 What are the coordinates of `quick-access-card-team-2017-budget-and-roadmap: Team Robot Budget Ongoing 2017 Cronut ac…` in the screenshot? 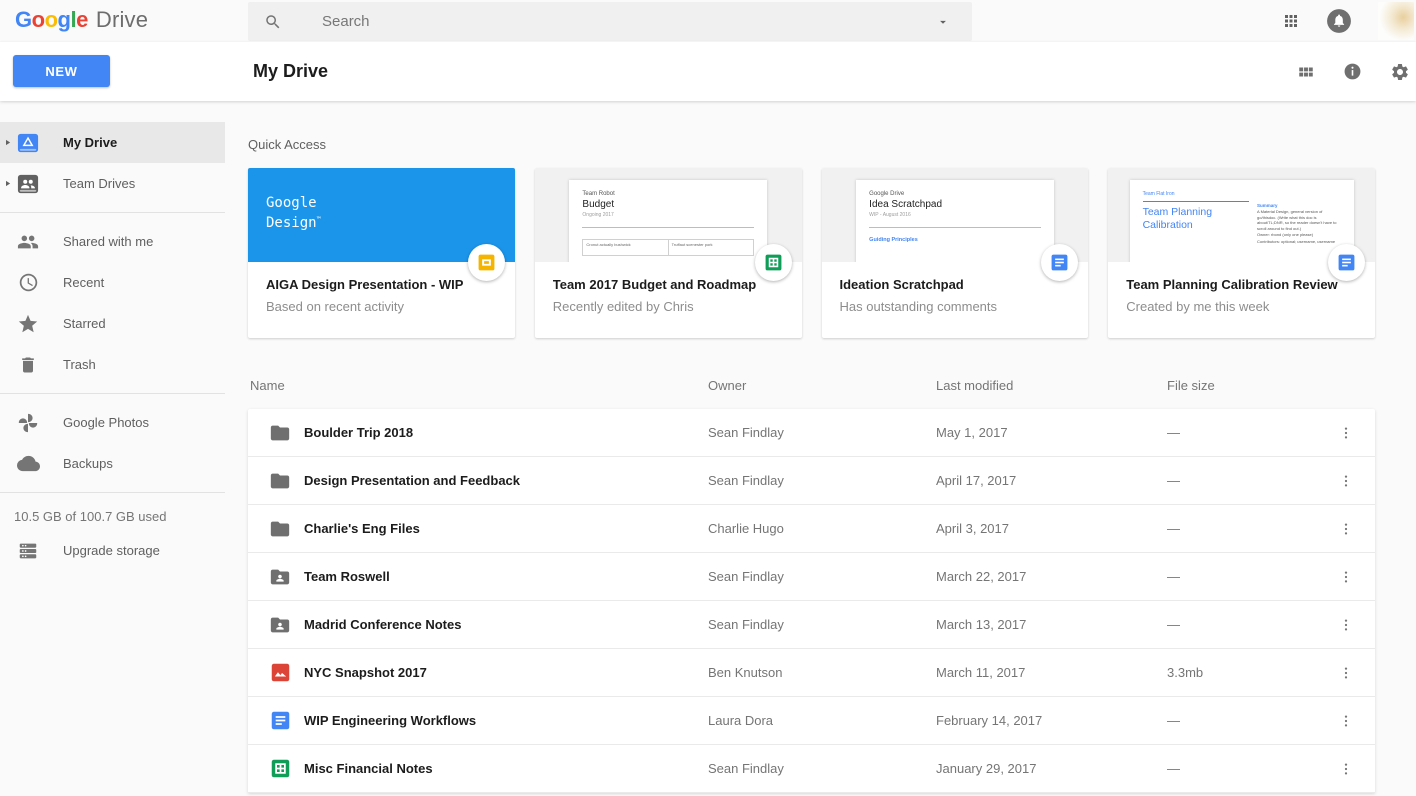 It's located at (668, 253).